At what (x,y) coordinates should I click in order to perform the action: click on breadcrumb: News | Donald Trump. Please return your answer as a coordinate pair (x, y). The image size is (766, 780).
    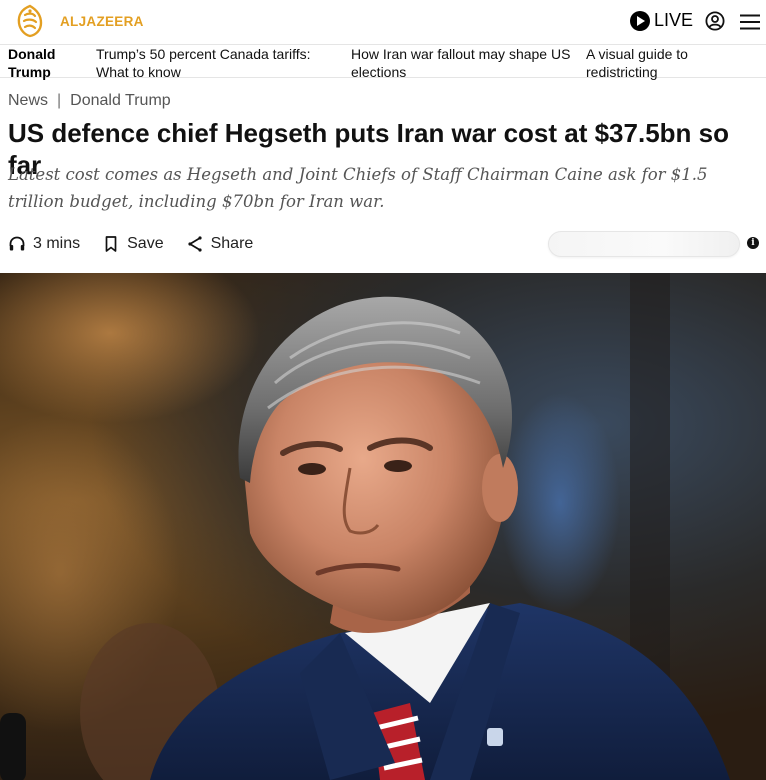
    Looking at the image, I should click on (89, 101).